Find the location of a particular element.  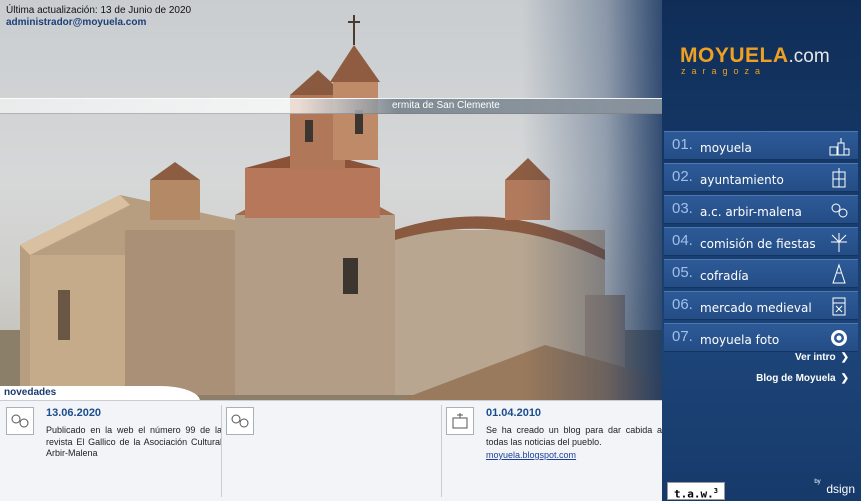

taw-badge: t.a.w.3 is located at coordinates (696, 491).